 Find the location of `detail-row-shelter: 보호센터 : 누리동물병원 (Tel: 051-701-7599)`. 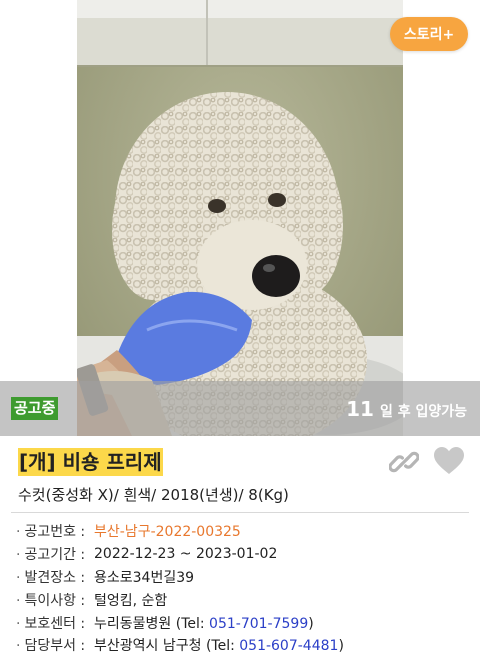

detail-row-shelter: 보호센터 : 누리동물병원 (Tel: 051-701-7599) is located at coordinates (246, 622).